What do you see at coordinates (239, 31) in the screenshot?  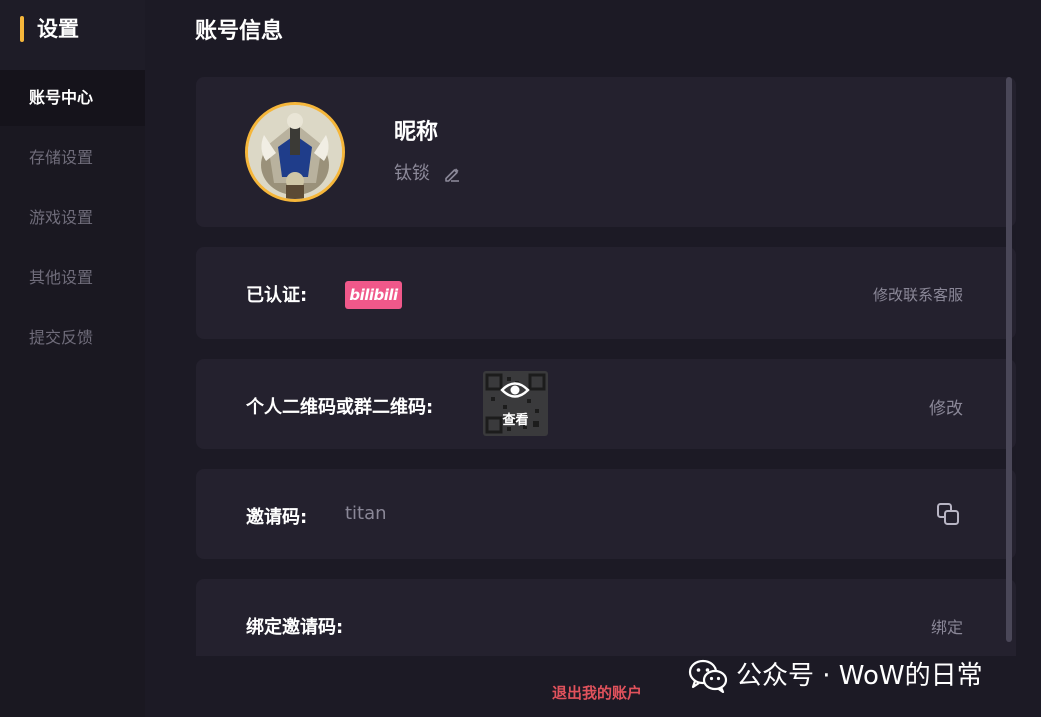 I see `page-title: 账号信息` at bounding box center [239, 31].